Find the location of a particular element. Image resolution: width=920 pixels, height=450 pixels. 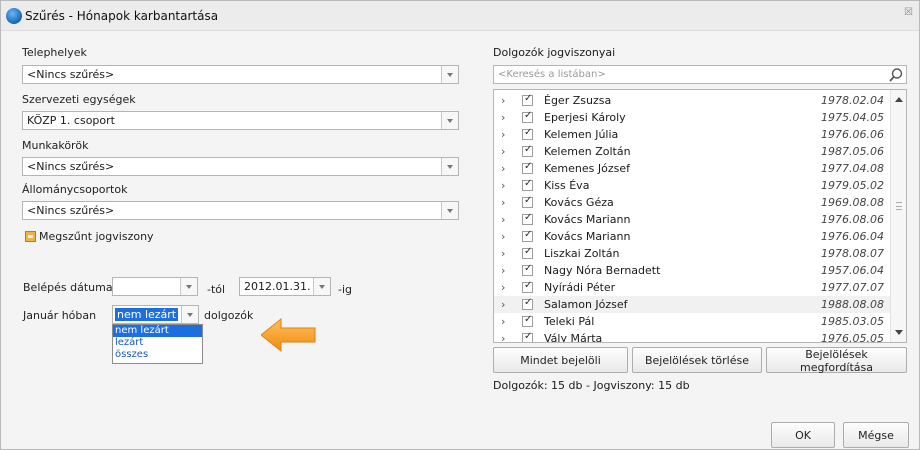

dropdown-option: lezárt is located at coordinates (157, 343).